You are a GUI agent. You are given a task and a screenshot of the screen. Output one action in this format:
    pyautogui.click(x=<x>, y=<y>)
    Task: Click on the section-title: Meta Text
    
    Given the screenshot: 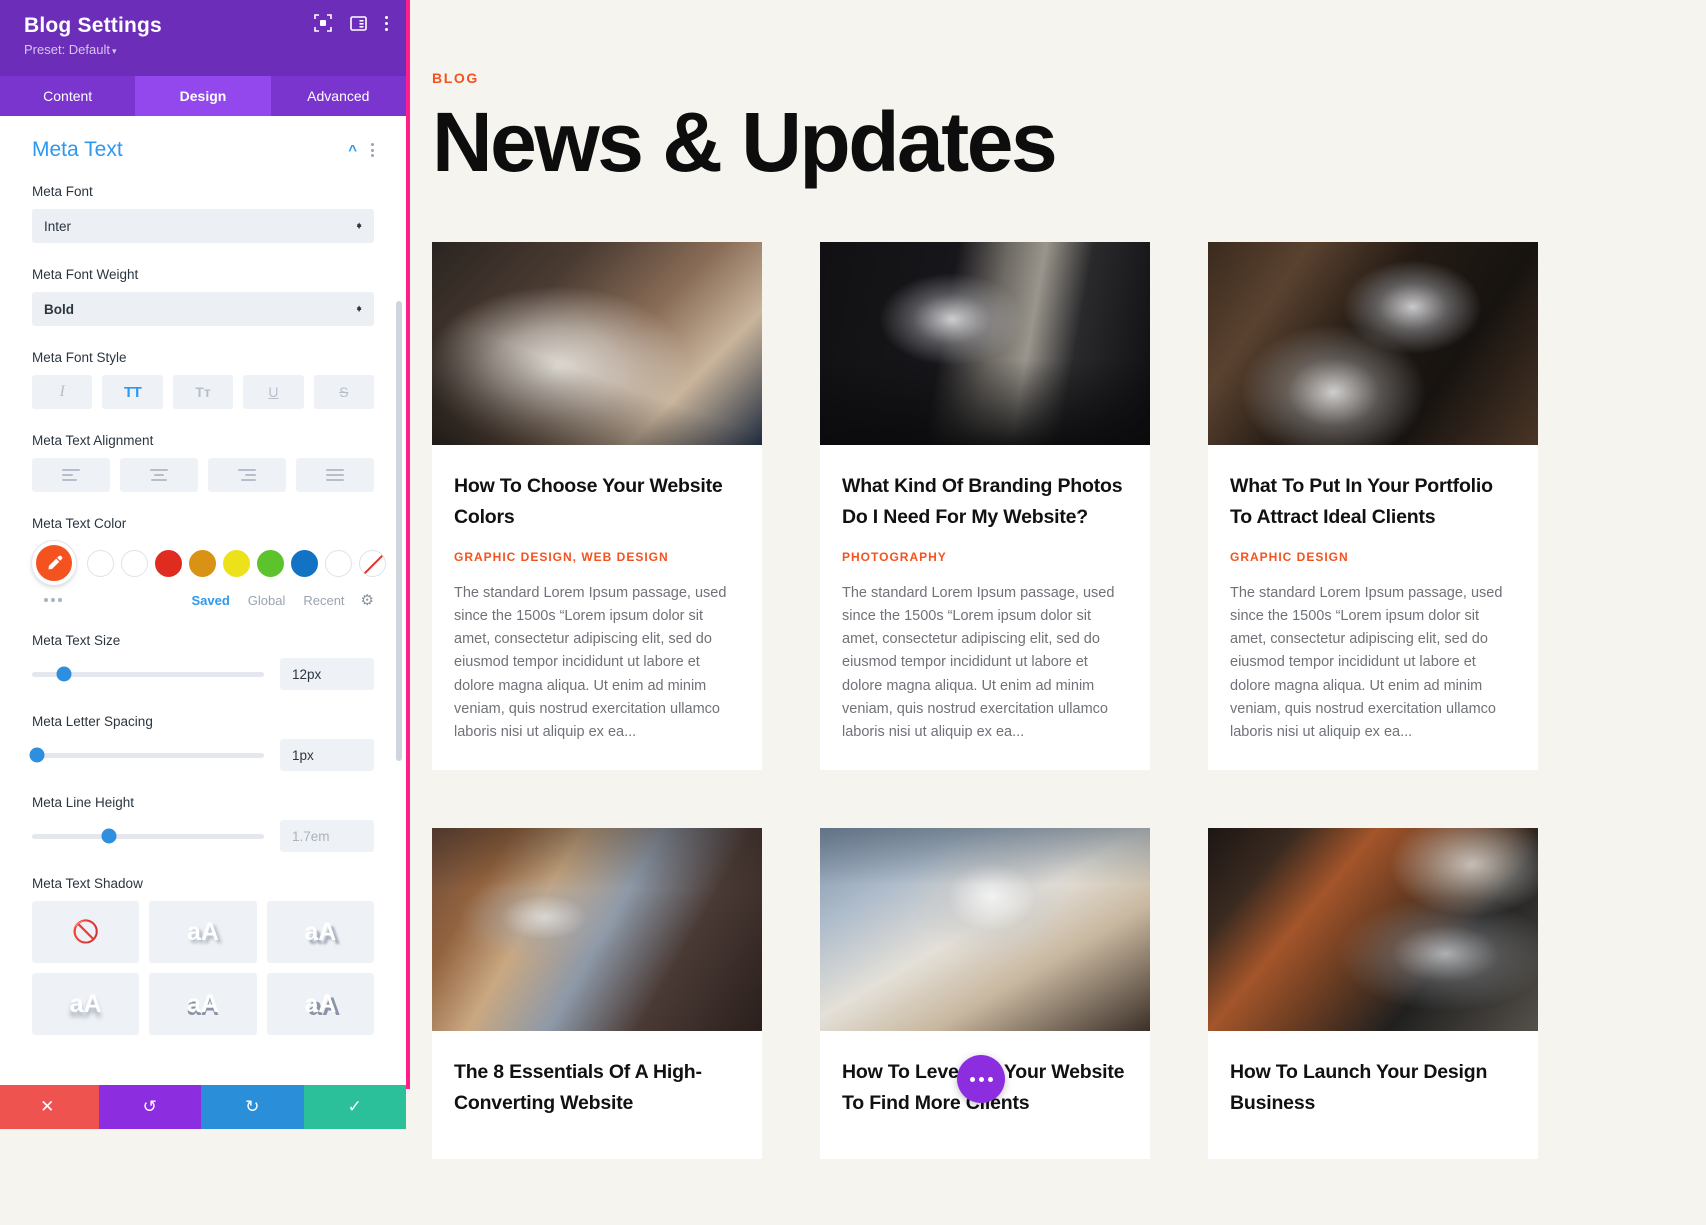 What is the action you would take?
    pyautogui.click(x=77, y=149)
    